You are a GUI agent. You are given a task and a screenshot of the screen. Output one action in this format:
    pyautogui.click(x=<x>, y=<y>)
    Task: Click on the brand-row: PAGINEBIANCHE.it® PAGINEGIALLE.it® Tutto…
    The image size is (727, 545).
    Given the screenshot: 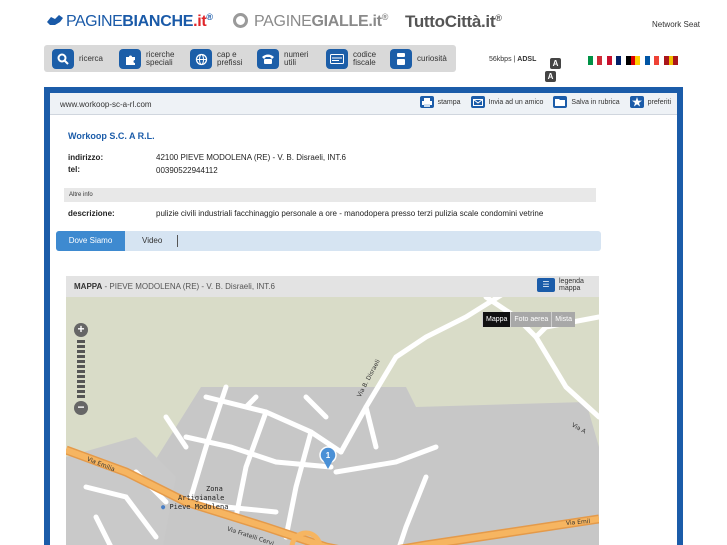 What is the action you would take?
    pyautogui.click(x=363, y=21)
    